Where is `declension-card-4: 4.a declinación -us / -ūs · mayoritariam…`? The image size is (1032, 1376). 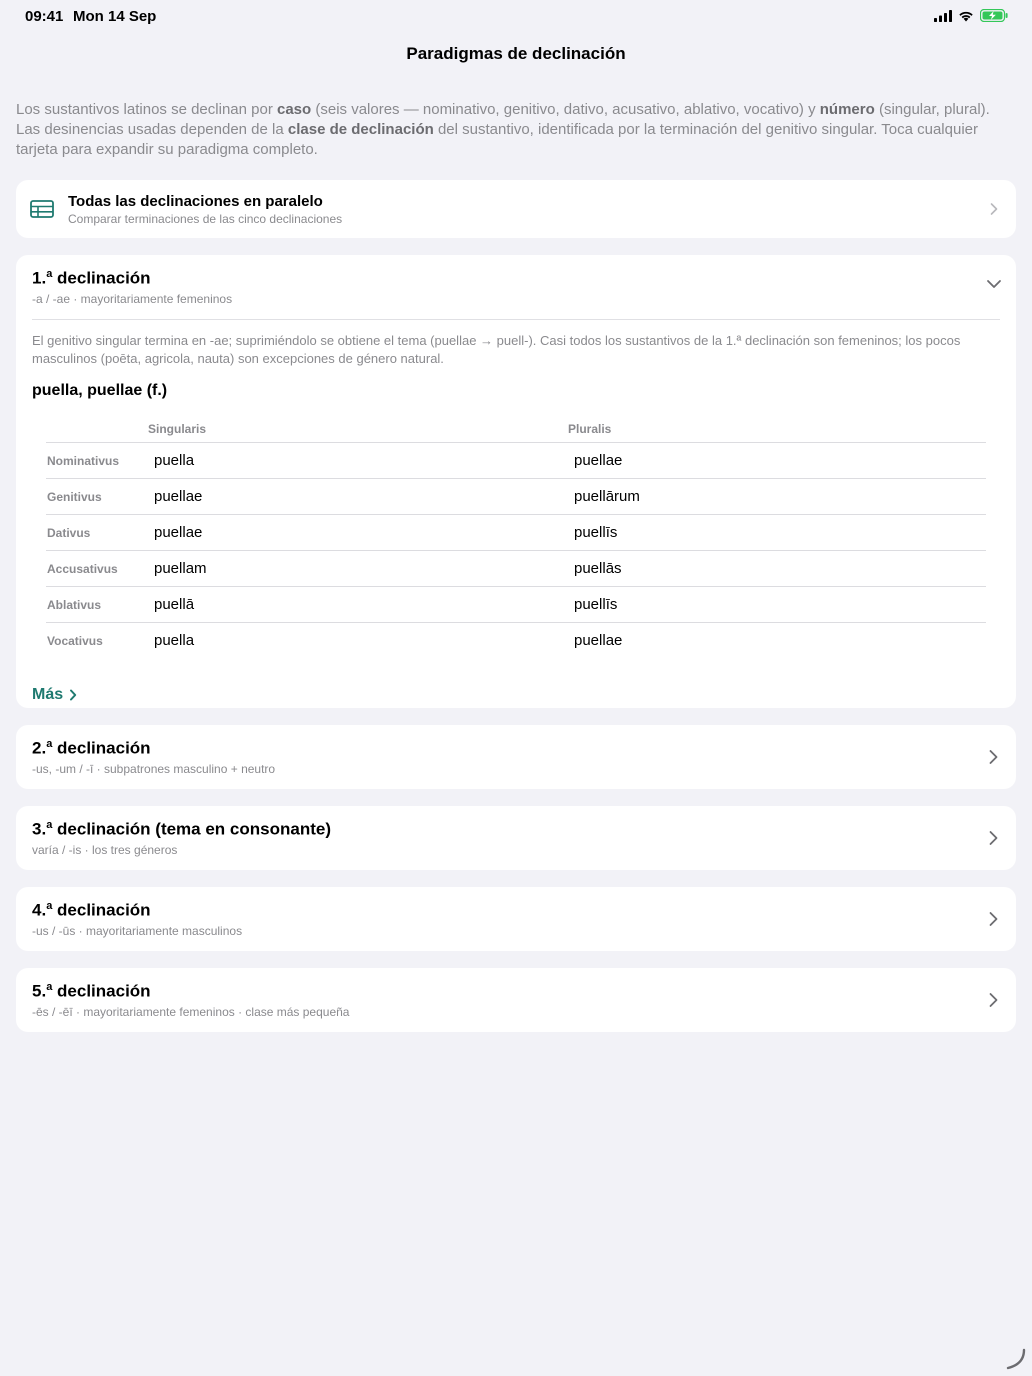
declension-card-4: 4.a declinación -us / -ūs · mayoritariam… is located at coordinates (516, 919).